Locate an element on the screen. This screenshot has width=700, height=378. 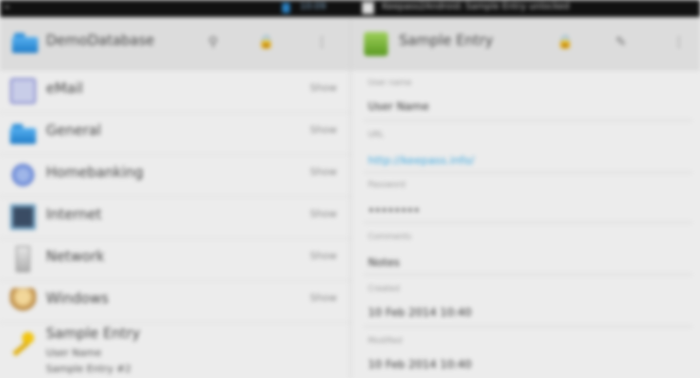
field-label: URL is located at coordinates (376, 134).